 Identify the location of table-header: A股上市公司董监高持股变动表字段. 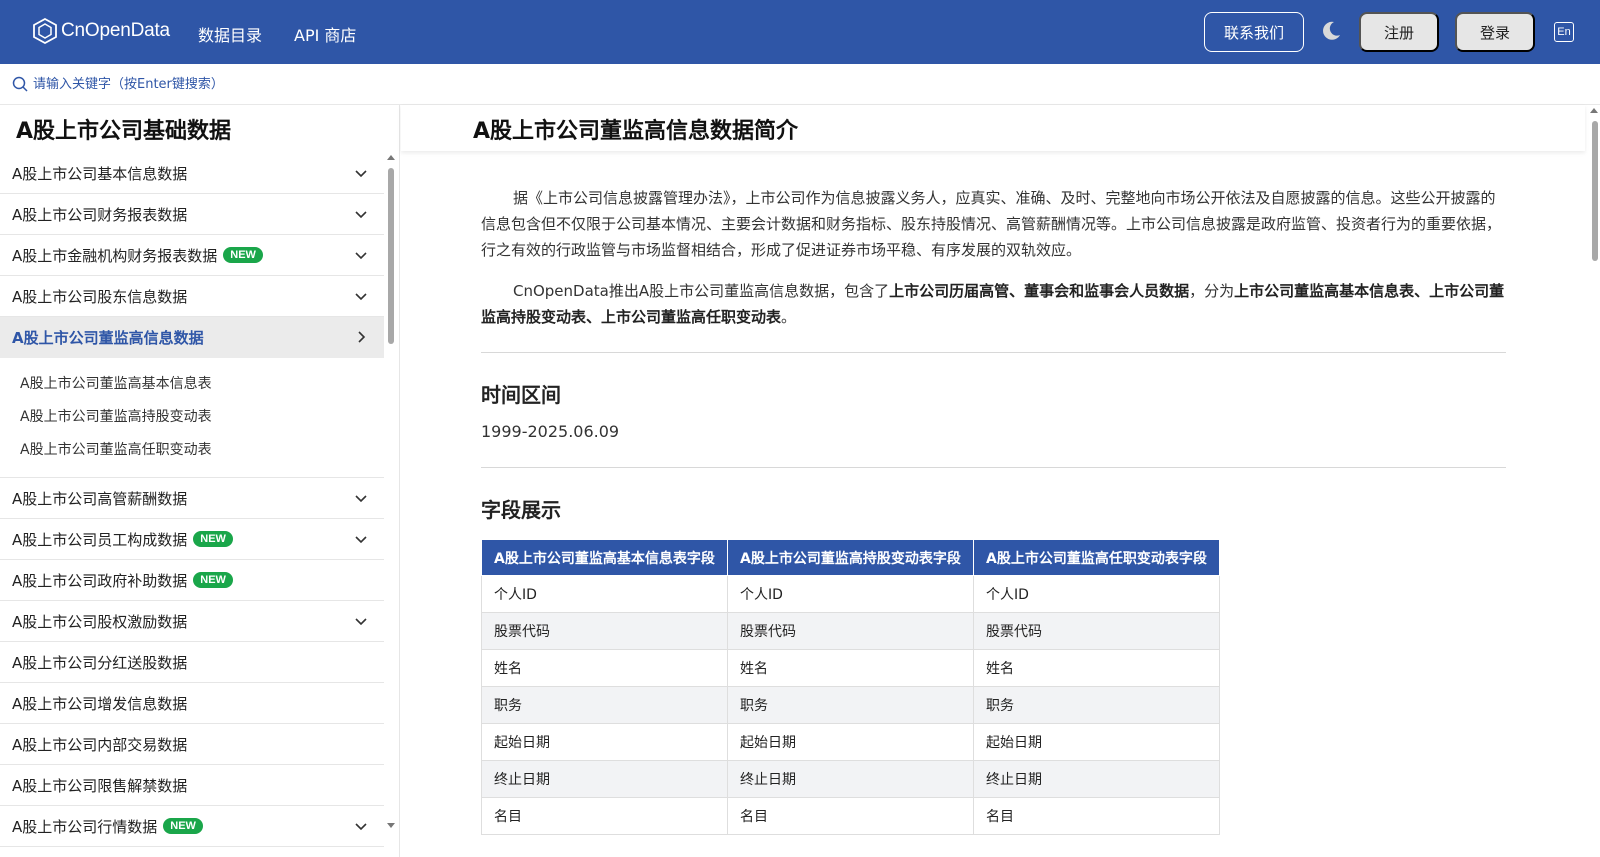
(850, 557).